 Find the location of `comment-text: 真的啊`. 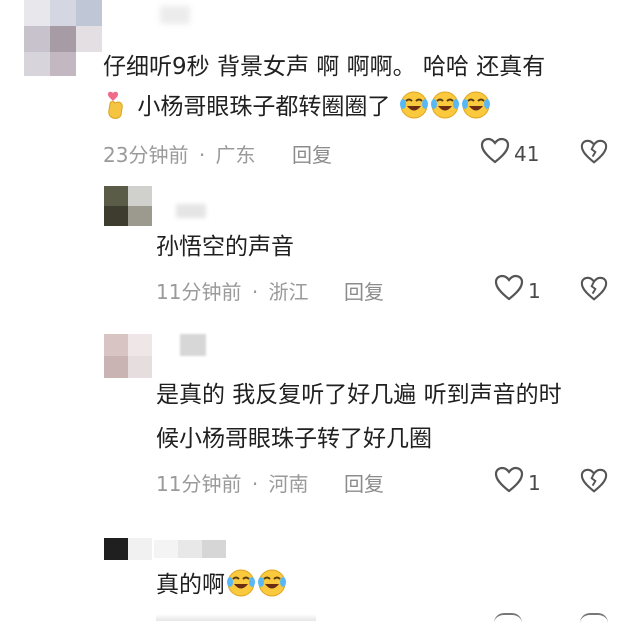

comment-text: 真的啊 is located at coordinates (221, 585).